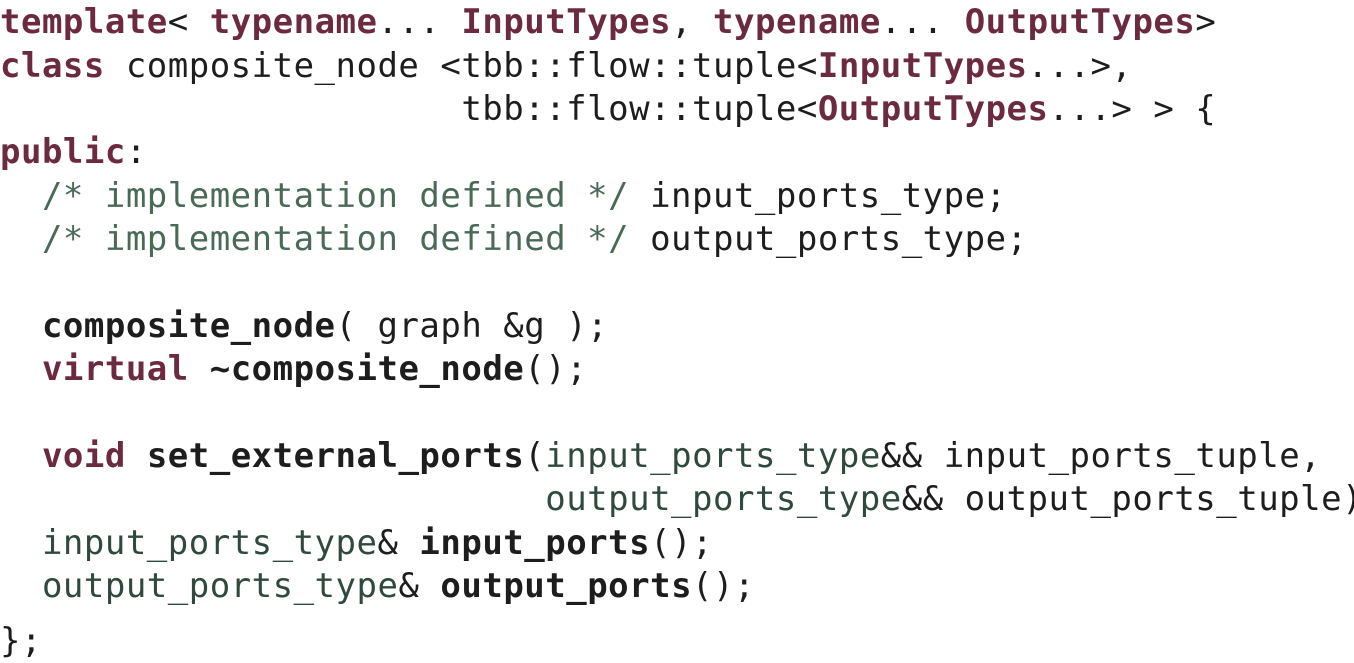 The width and height of the screenshot is (1354, 663). I want to click on keyword-token: public, so click(63, 152).